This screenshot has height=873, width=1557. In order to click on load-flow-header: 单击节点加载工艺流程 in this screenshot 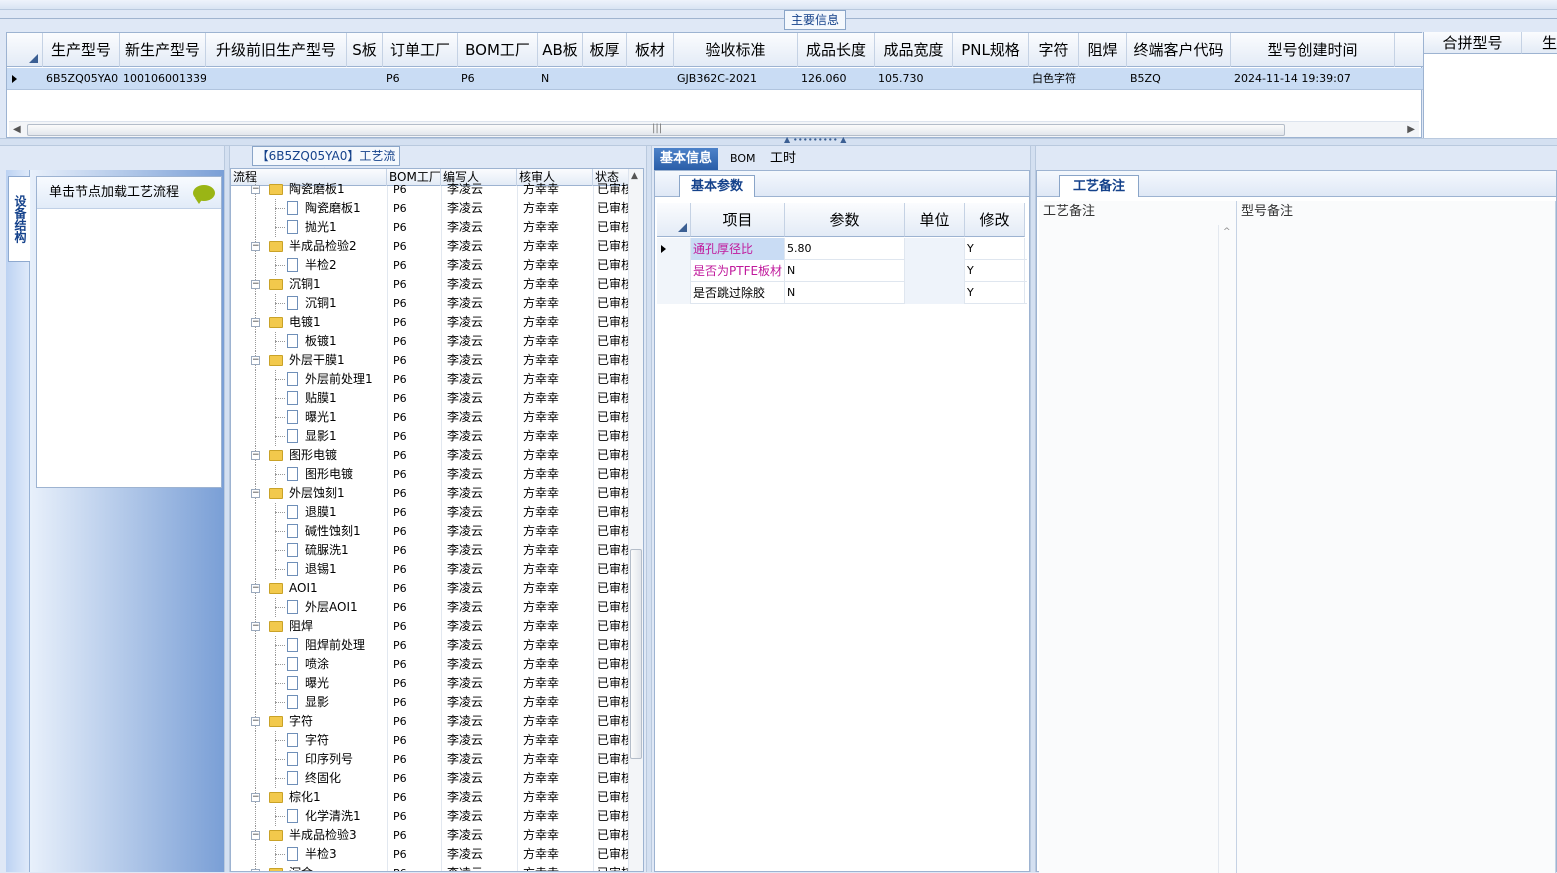, I will do `click(129, 193)`.